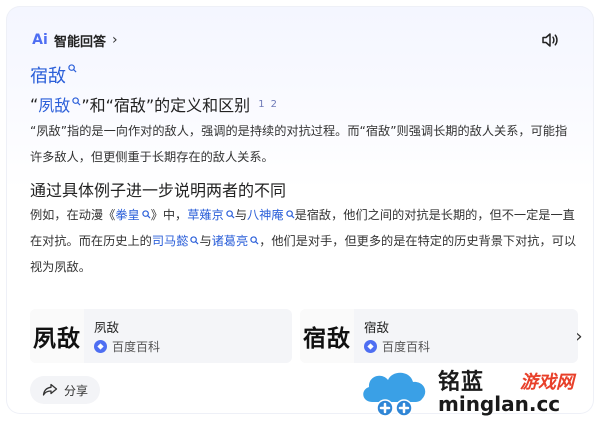  What do you see at coordinates (274, 104) in the screenshot?
I see `reference-2: 2` at bounding box center [274, 104].